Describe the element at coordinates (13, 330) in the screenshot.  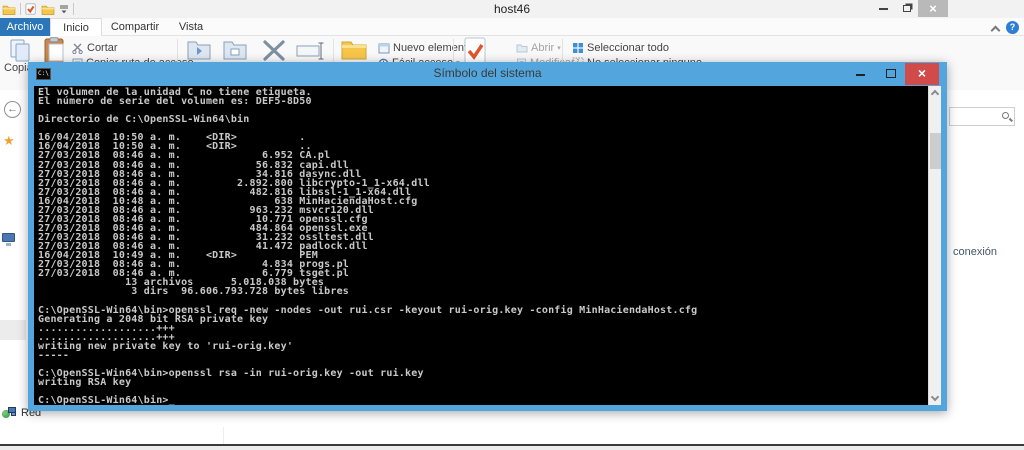
I see `nav-pane-fragment` at that location.